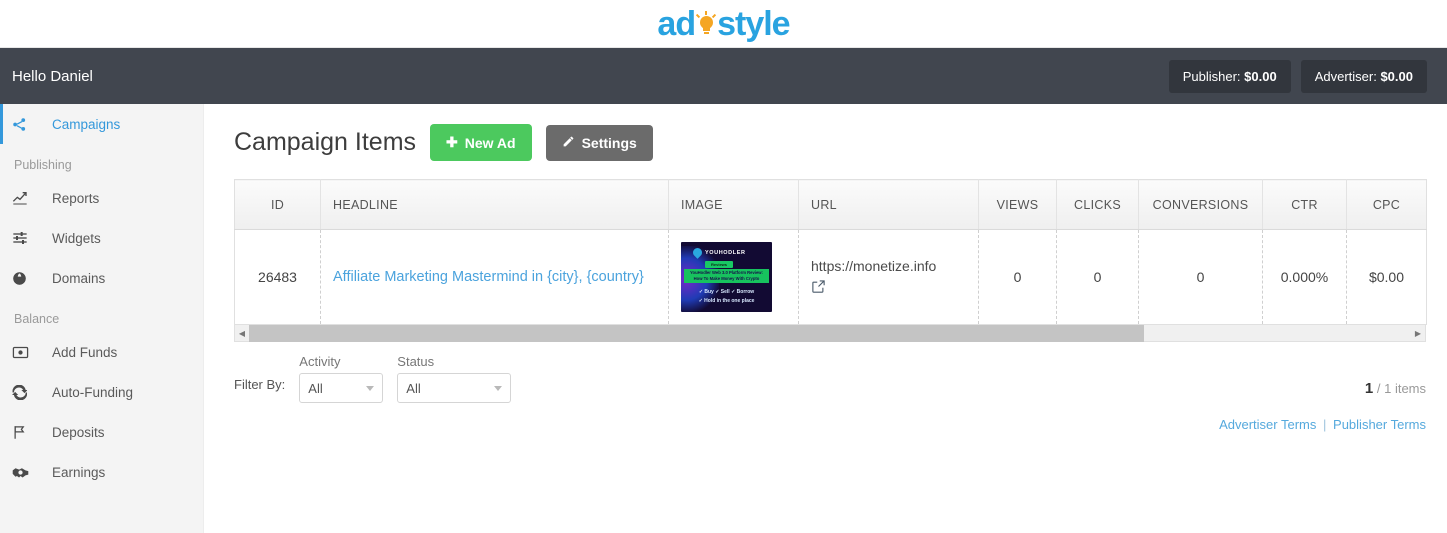 The height and width of the screenshot is (533, 1447). Describe the element at coordinates (101, 352) in the screenshot. I see `sidebar-item-add-funds: Add Funds` at that location.